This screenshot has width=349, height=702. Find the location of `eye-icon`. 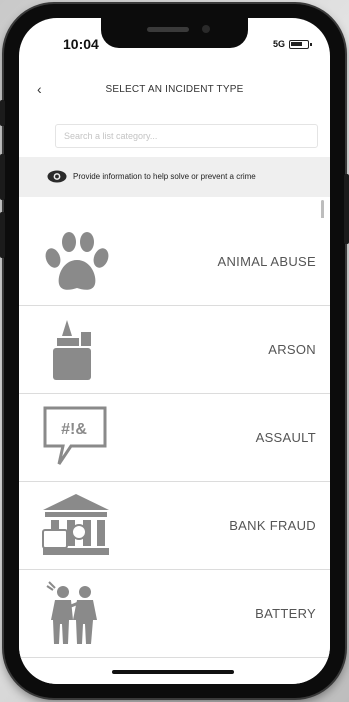

eye-icon is located at coordinates (57, 176).